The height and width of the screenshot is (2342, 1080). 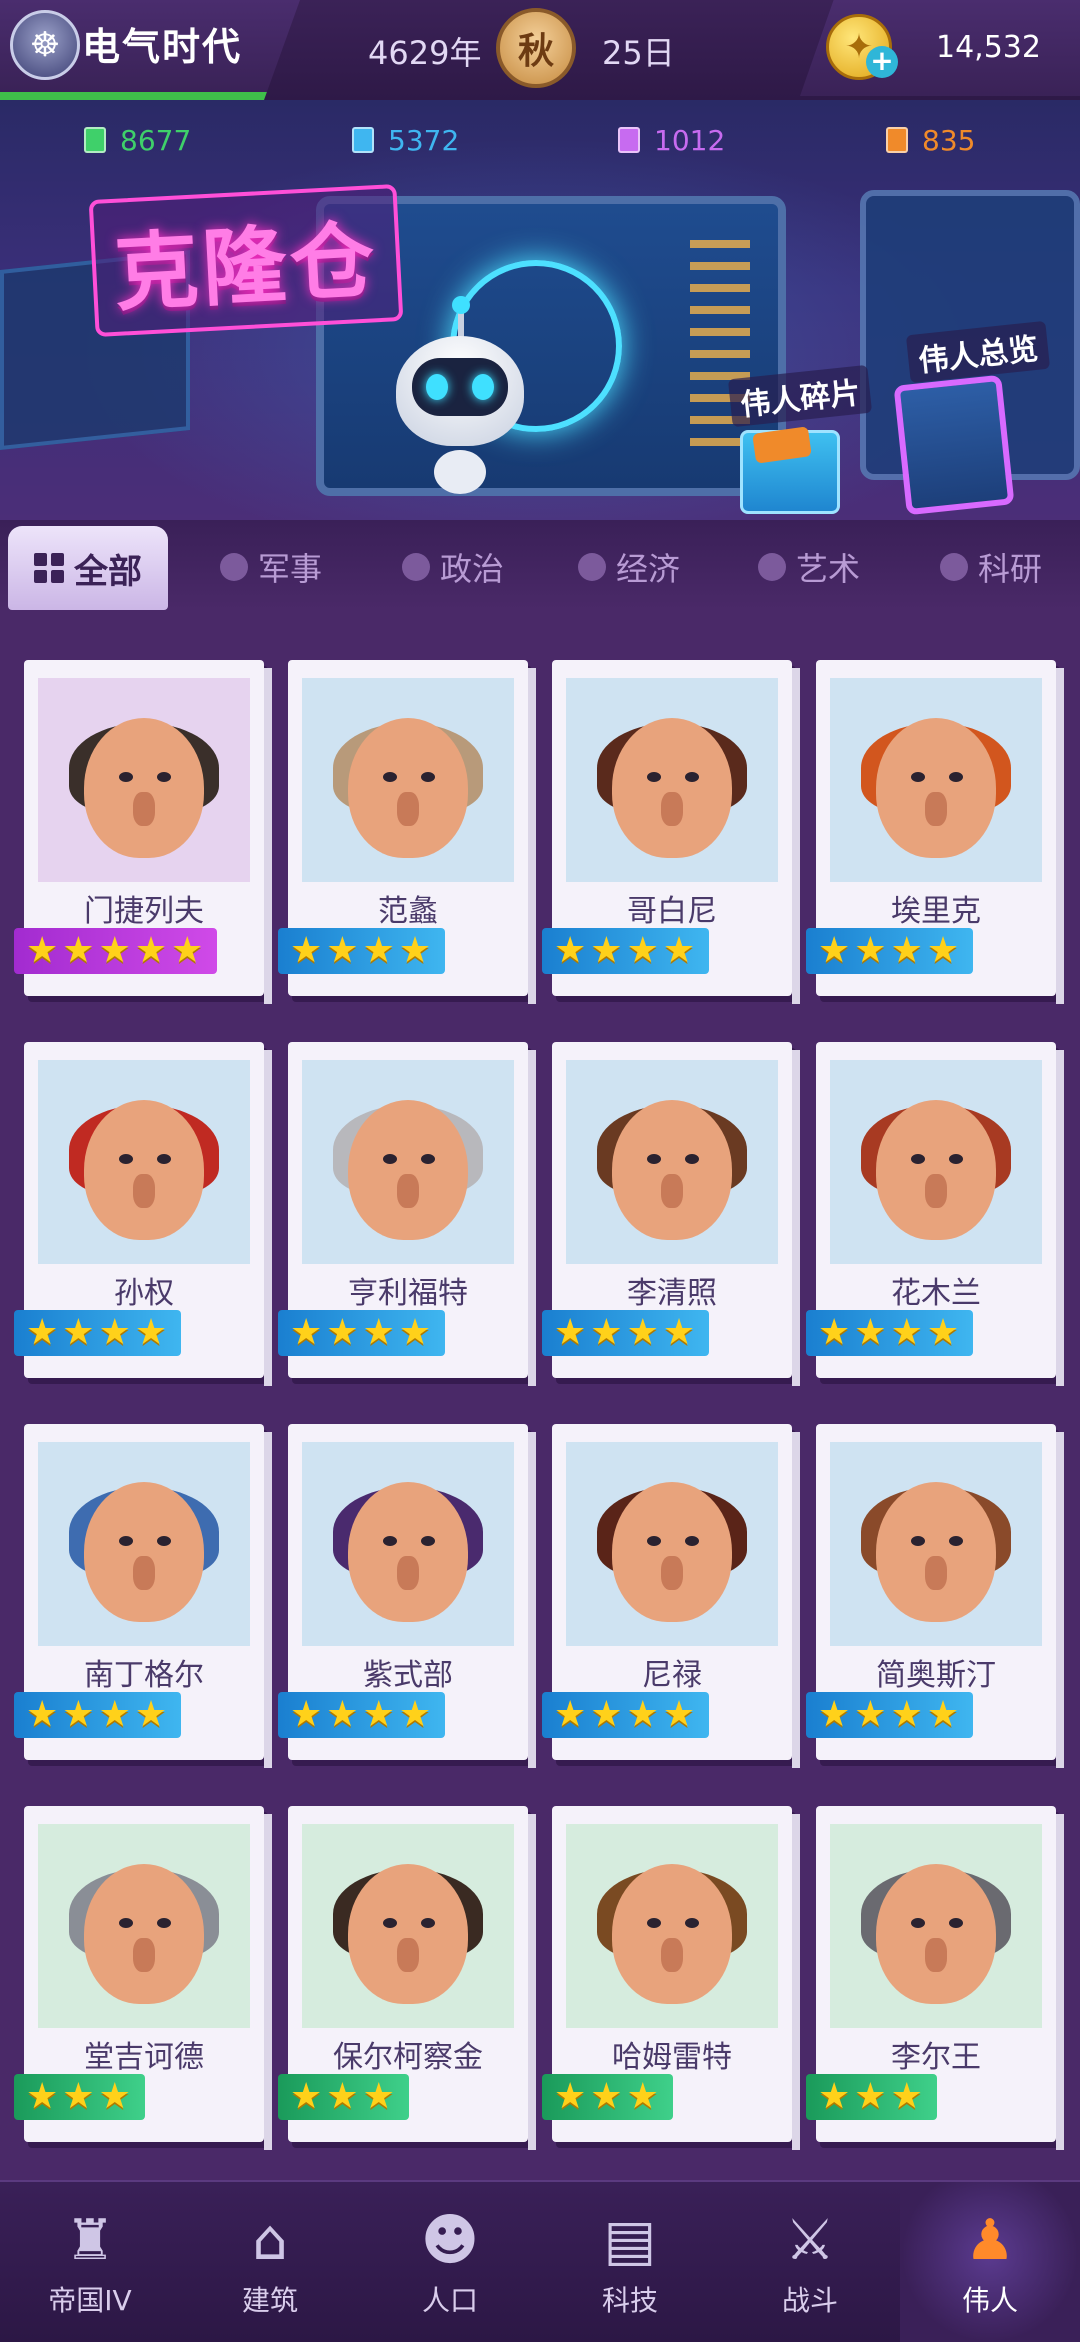 What do you see at coordinates (472, 569) in the screenshot?
I see `tab-politics-label: 政治` at bounding box center [472, 569].